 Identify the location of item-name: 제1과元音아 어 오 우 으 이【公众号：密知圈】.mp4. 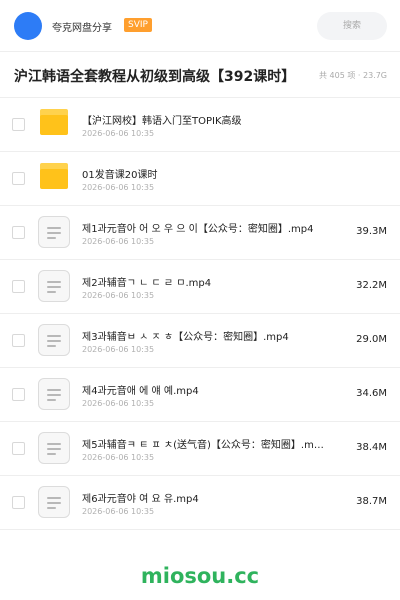
(198, 229).